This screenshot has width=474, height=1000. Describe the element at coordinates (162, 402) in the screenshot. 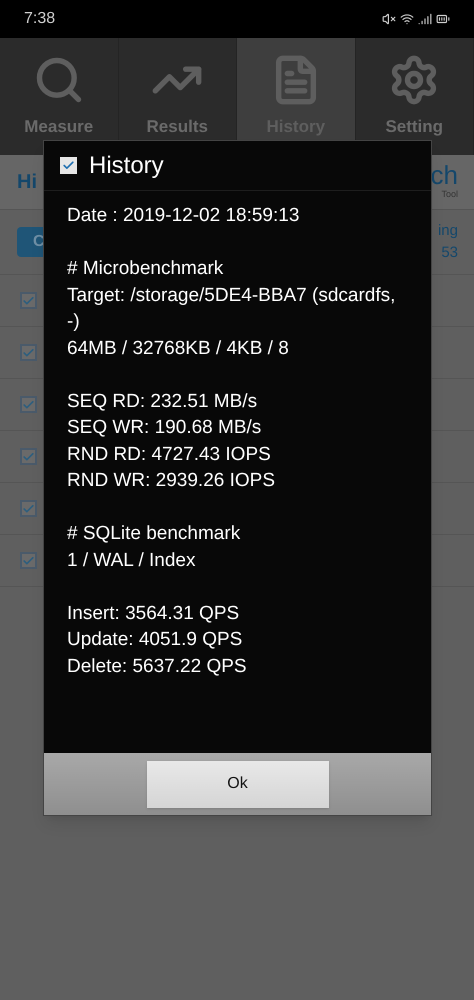

I see `result-line: SEQ RD: 232.51 MB/s` at that location.